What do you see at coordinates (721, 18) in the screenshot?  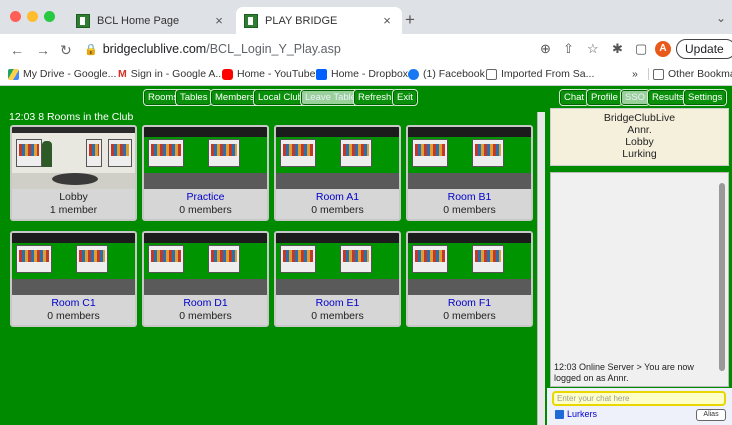 I see `tab-search-chevron-icon: ⌄` at bounding box center [721, 18].